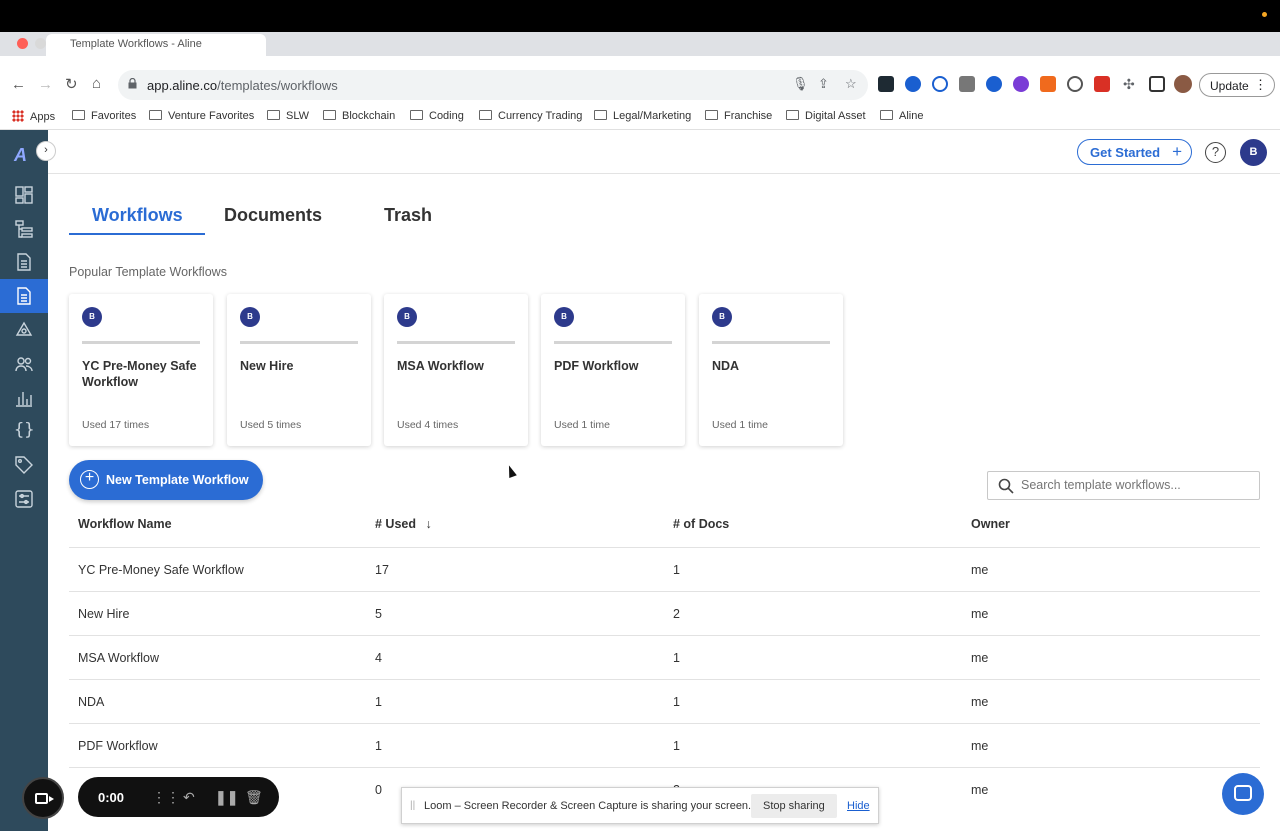  Describe the element at coordinates (901, 116) in the screenshot. I see `bookmark-aline: Aline` at that location.